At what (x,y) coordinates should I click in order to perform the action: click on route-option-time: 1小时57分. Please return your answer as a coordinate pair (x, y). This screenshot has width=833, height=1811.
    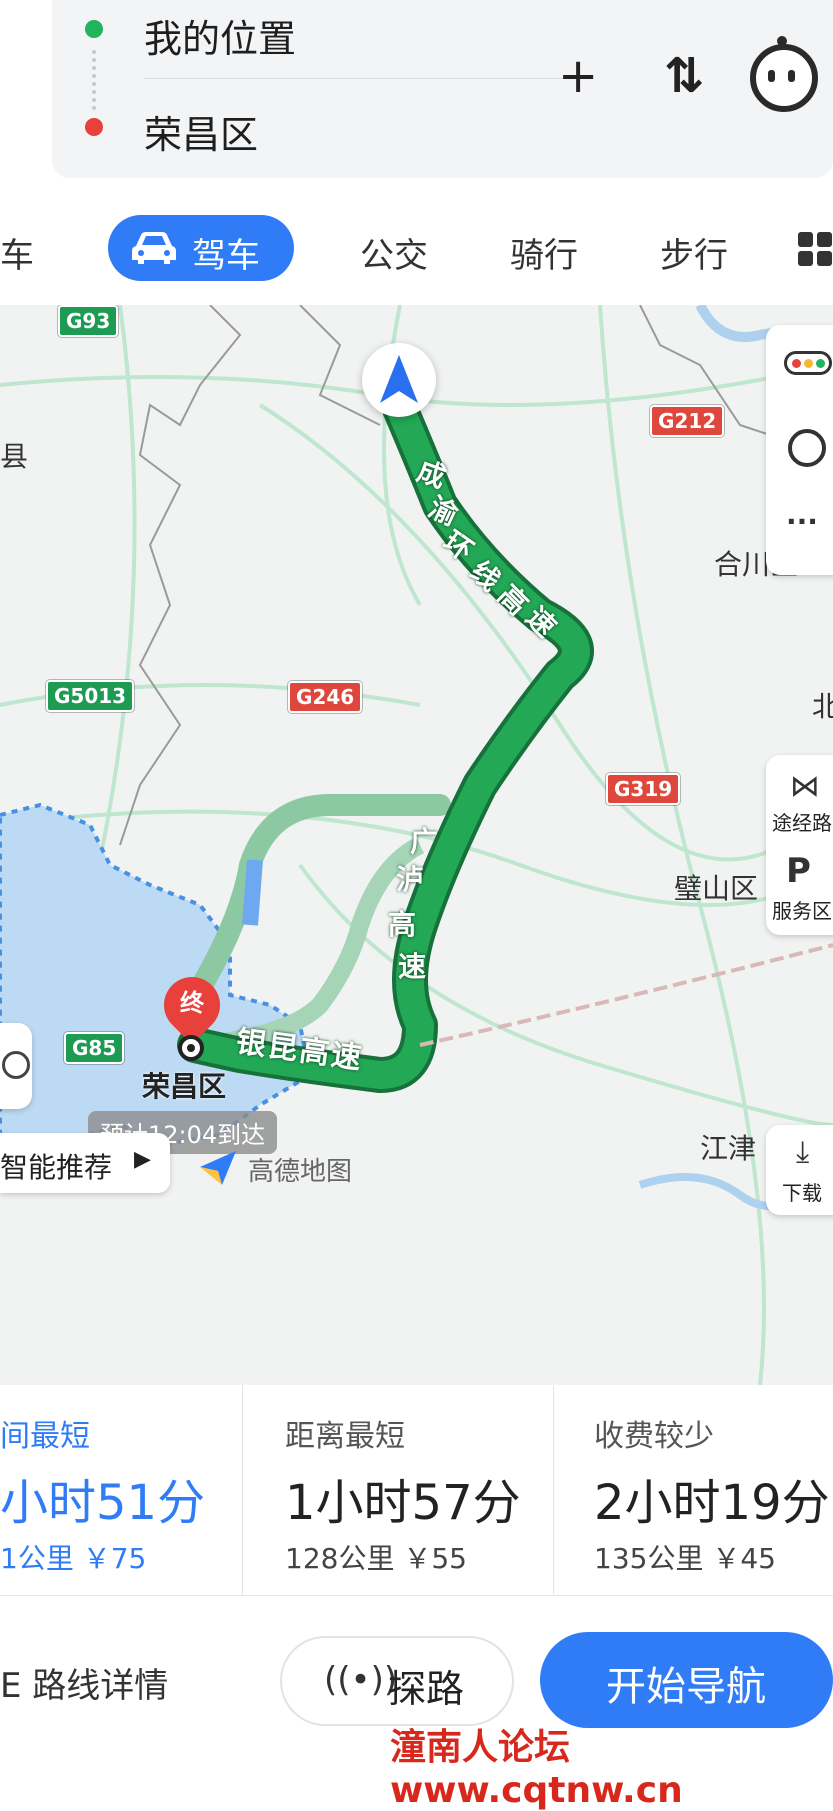
    Looking at the image, I should click on (403, 1503).